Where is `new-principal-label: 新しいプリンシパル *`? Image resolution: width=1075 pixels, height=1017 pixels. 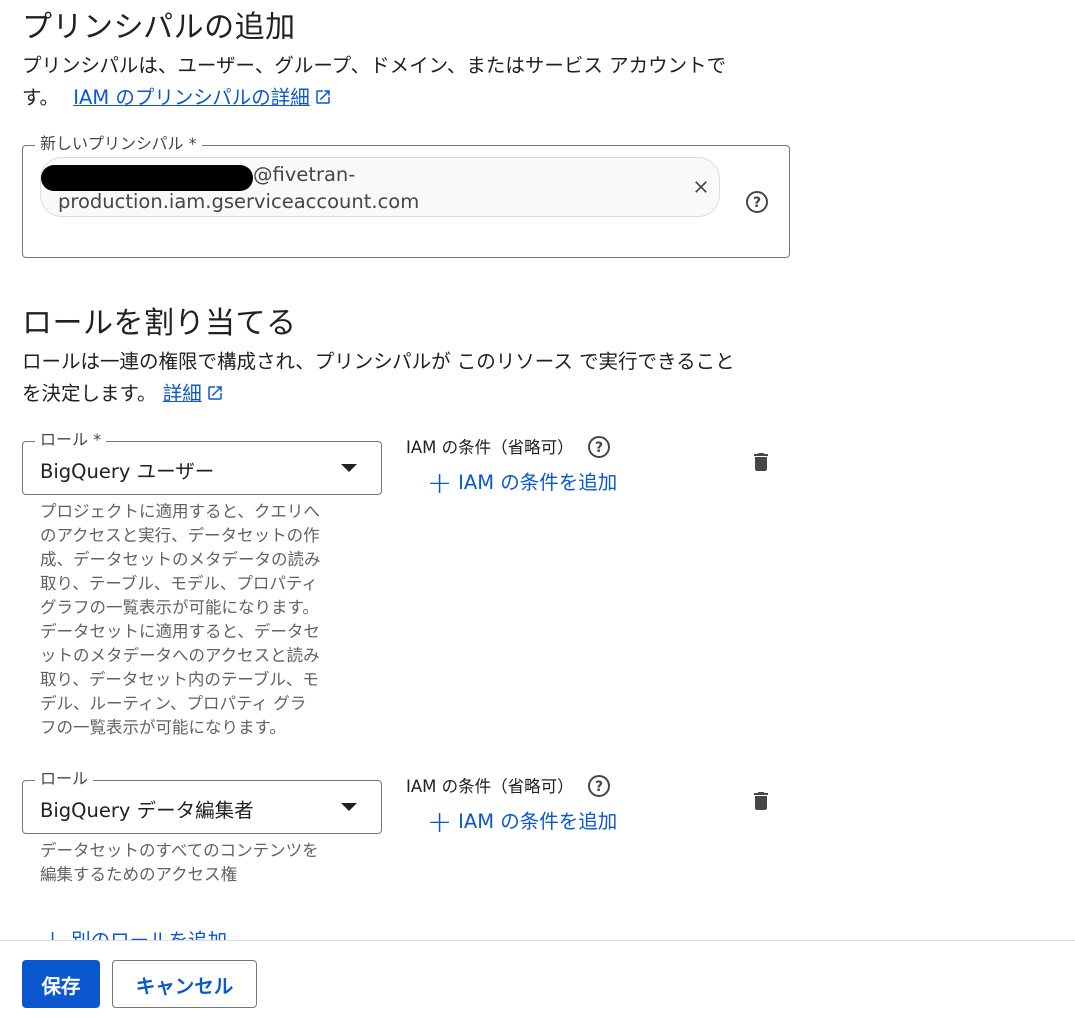
new-principal-label: 新しいプリンシパル * is located at coordinates (118, 144).